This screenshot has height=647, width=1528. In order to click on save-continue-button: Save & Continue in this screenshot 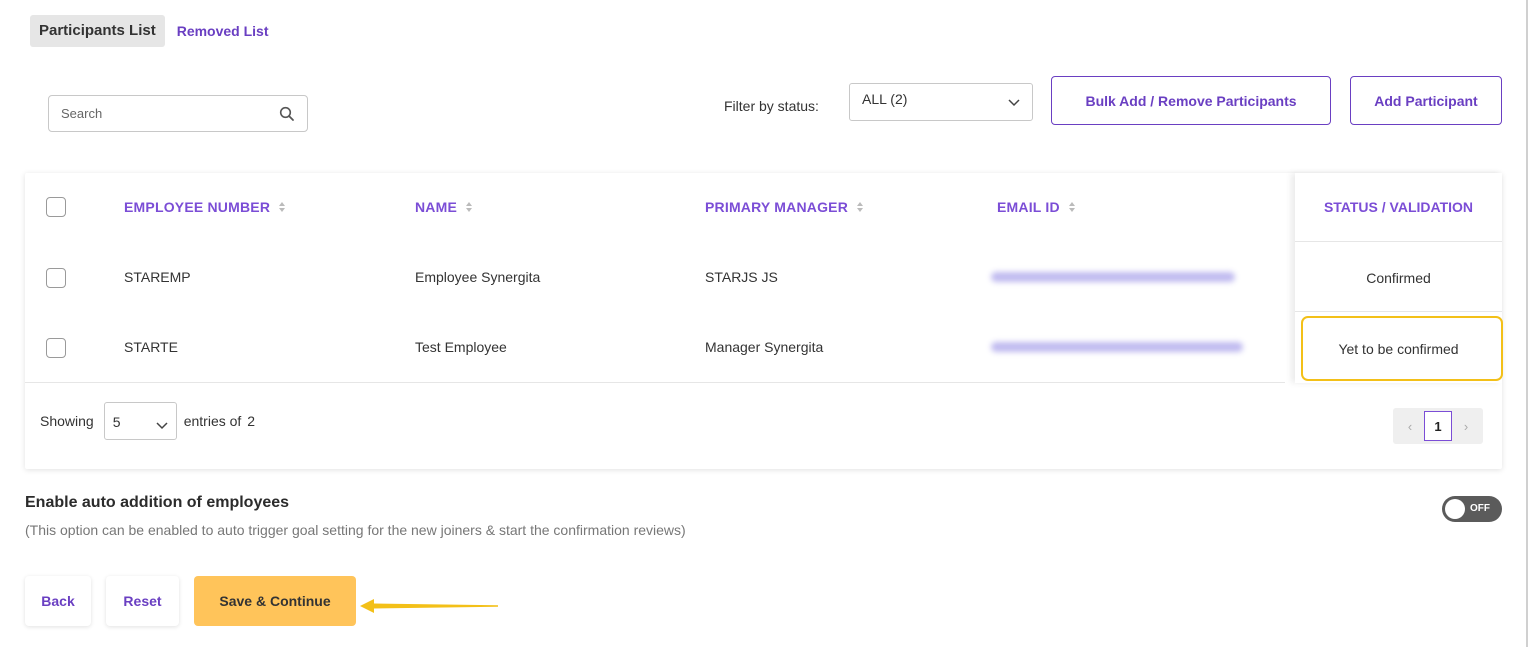, I will do `click(275, 601)`.